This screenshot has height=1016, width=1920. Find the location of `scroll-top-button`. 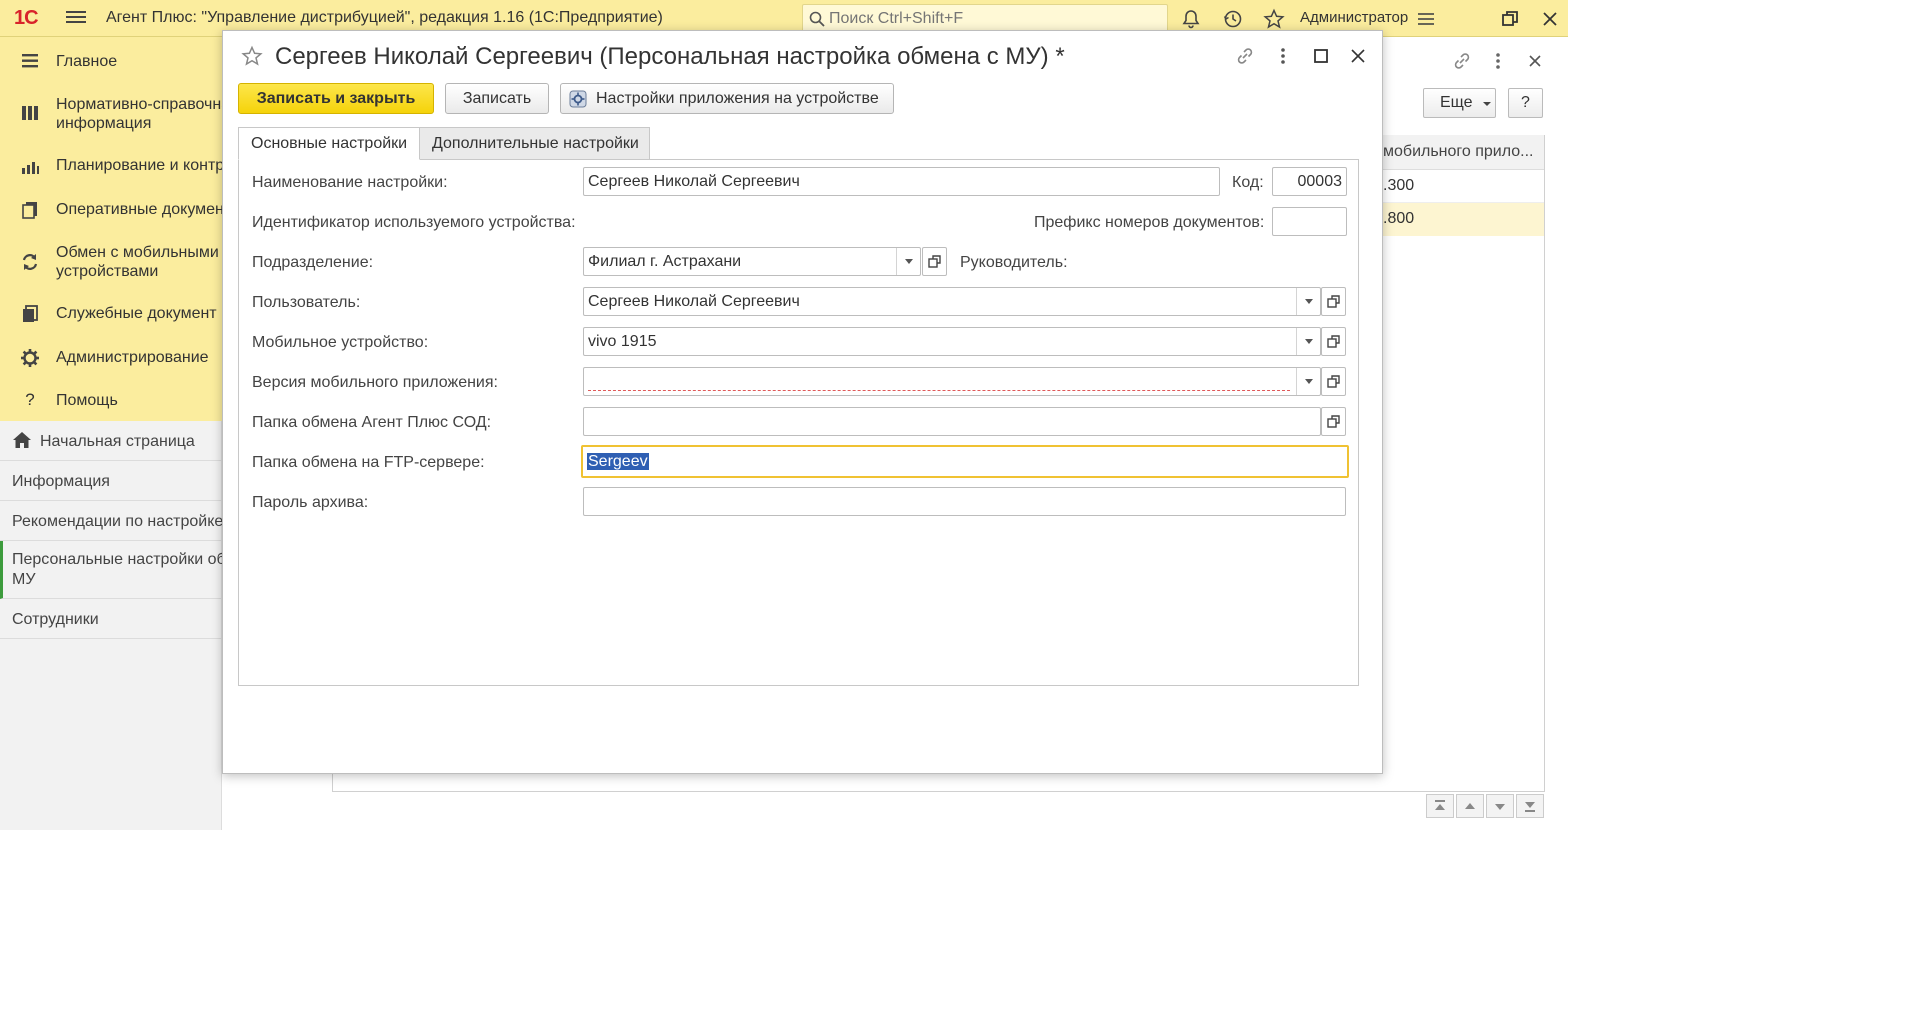

scroll-top-button is located at coordinates (1440, 806).